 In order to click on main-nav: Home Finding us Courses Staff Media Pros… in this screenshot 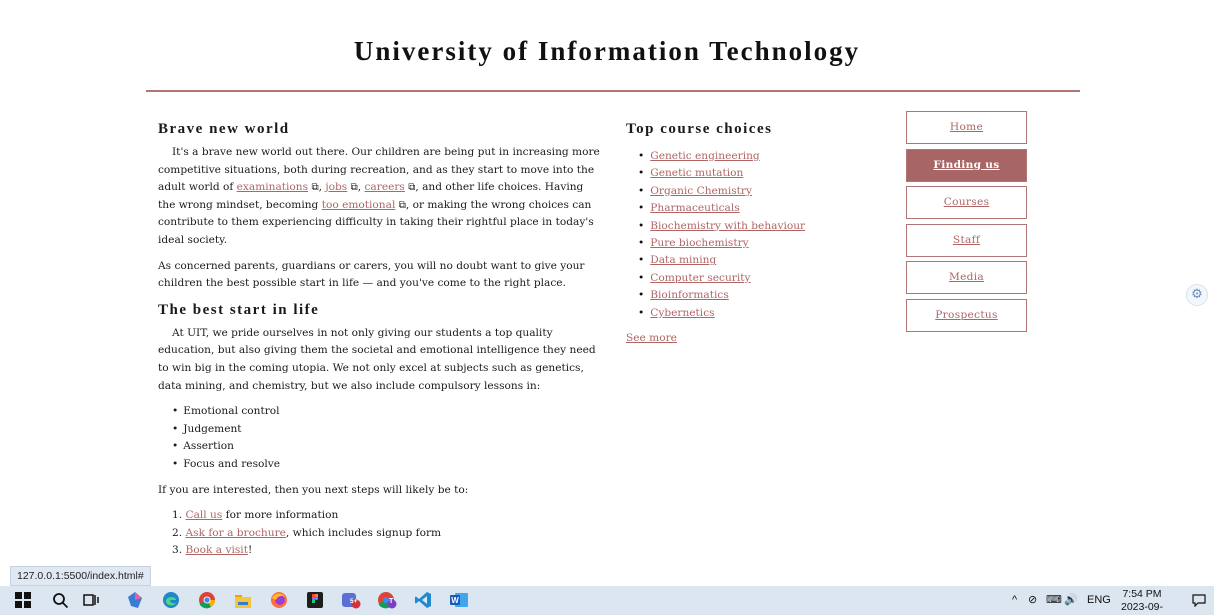, I will do `click(966, 224)`.